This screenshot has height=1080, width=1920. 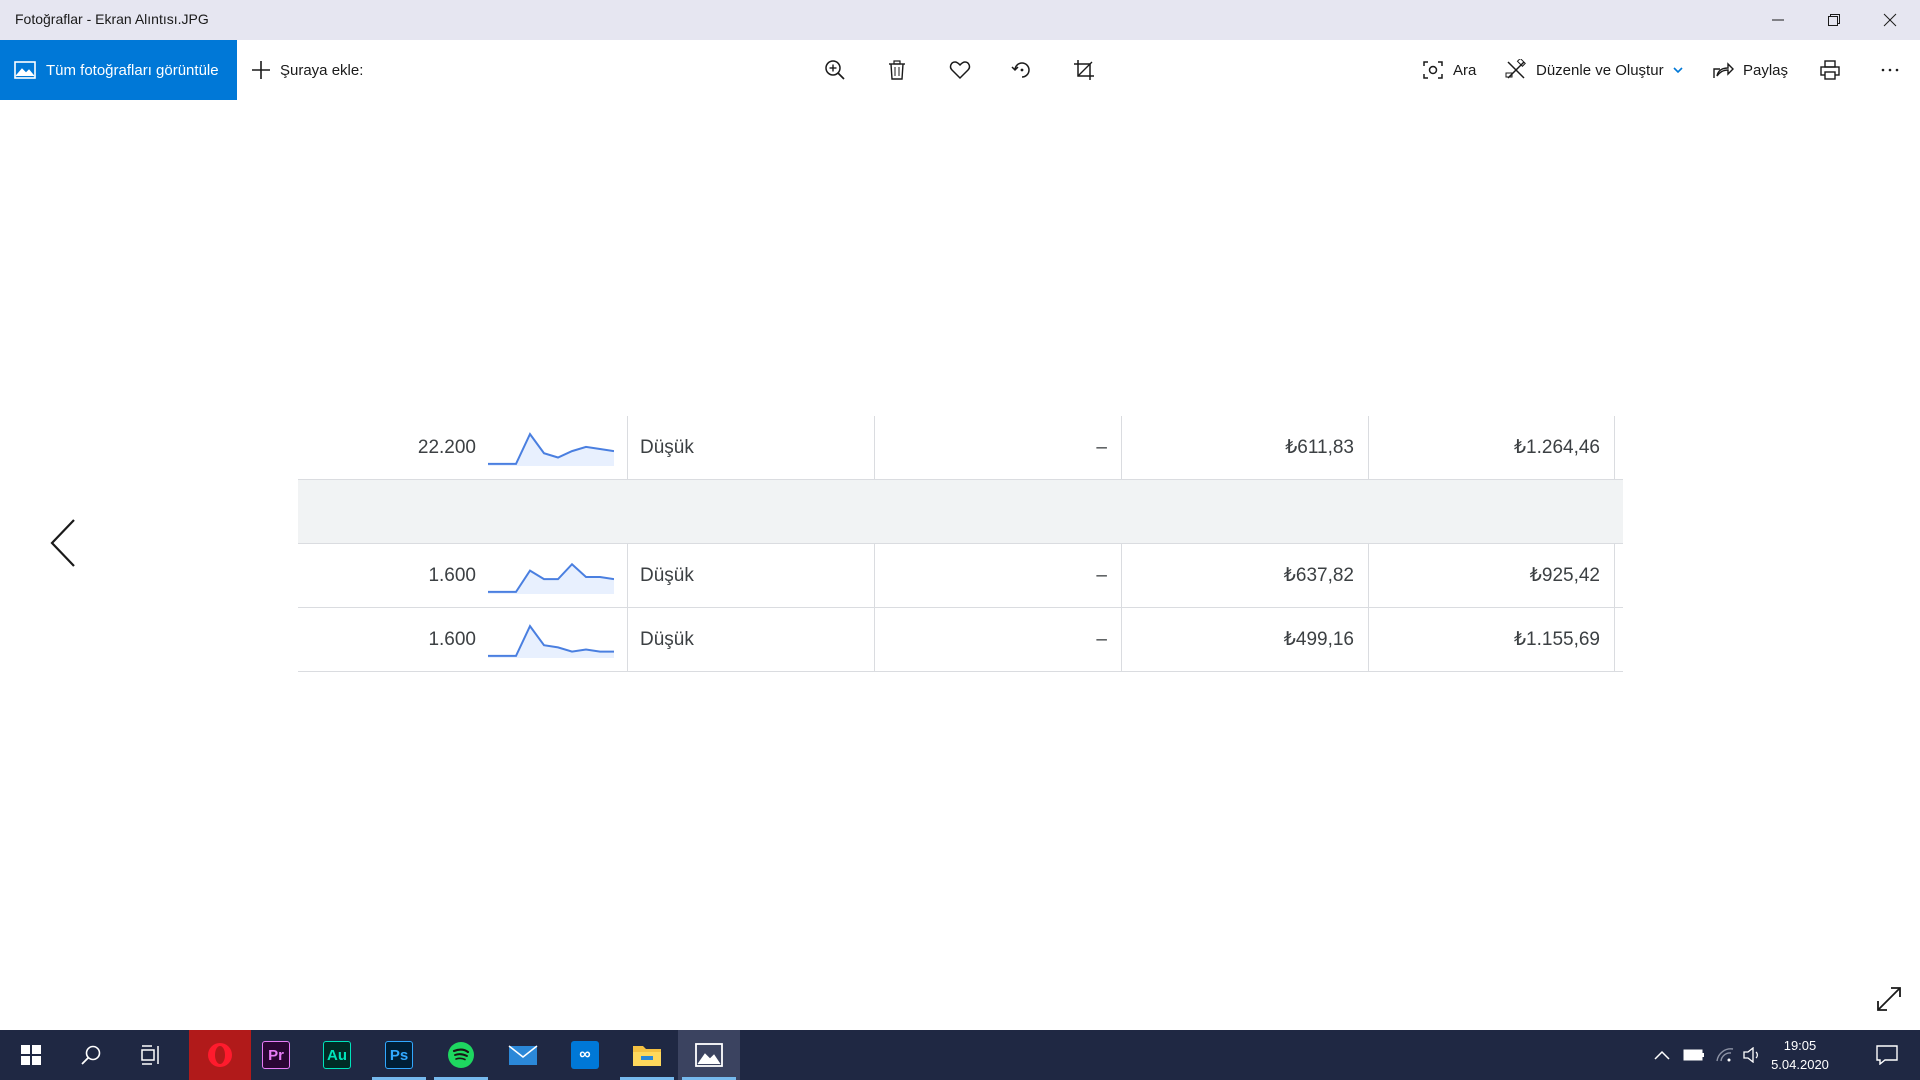 I want to click on crop-icon, so click(x=1084, y=70).